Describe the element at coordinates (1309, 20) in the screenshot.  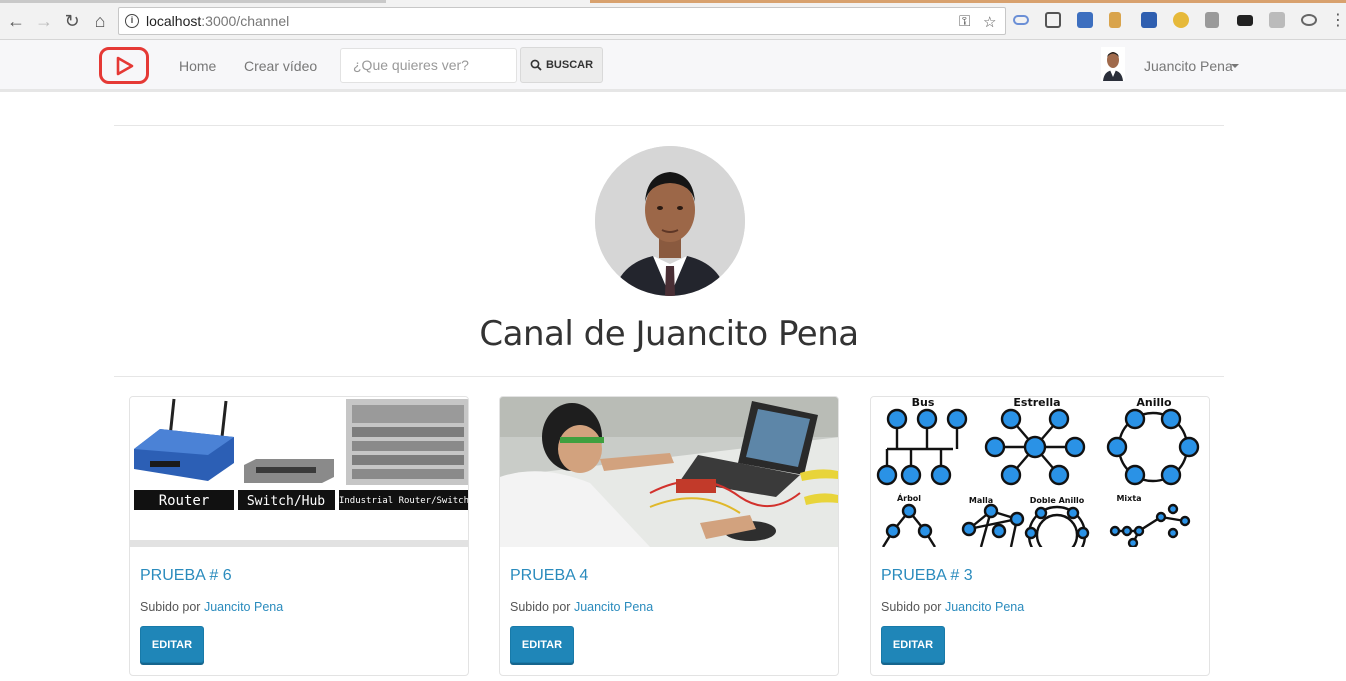
I see `eye-extension-icon` at that location.